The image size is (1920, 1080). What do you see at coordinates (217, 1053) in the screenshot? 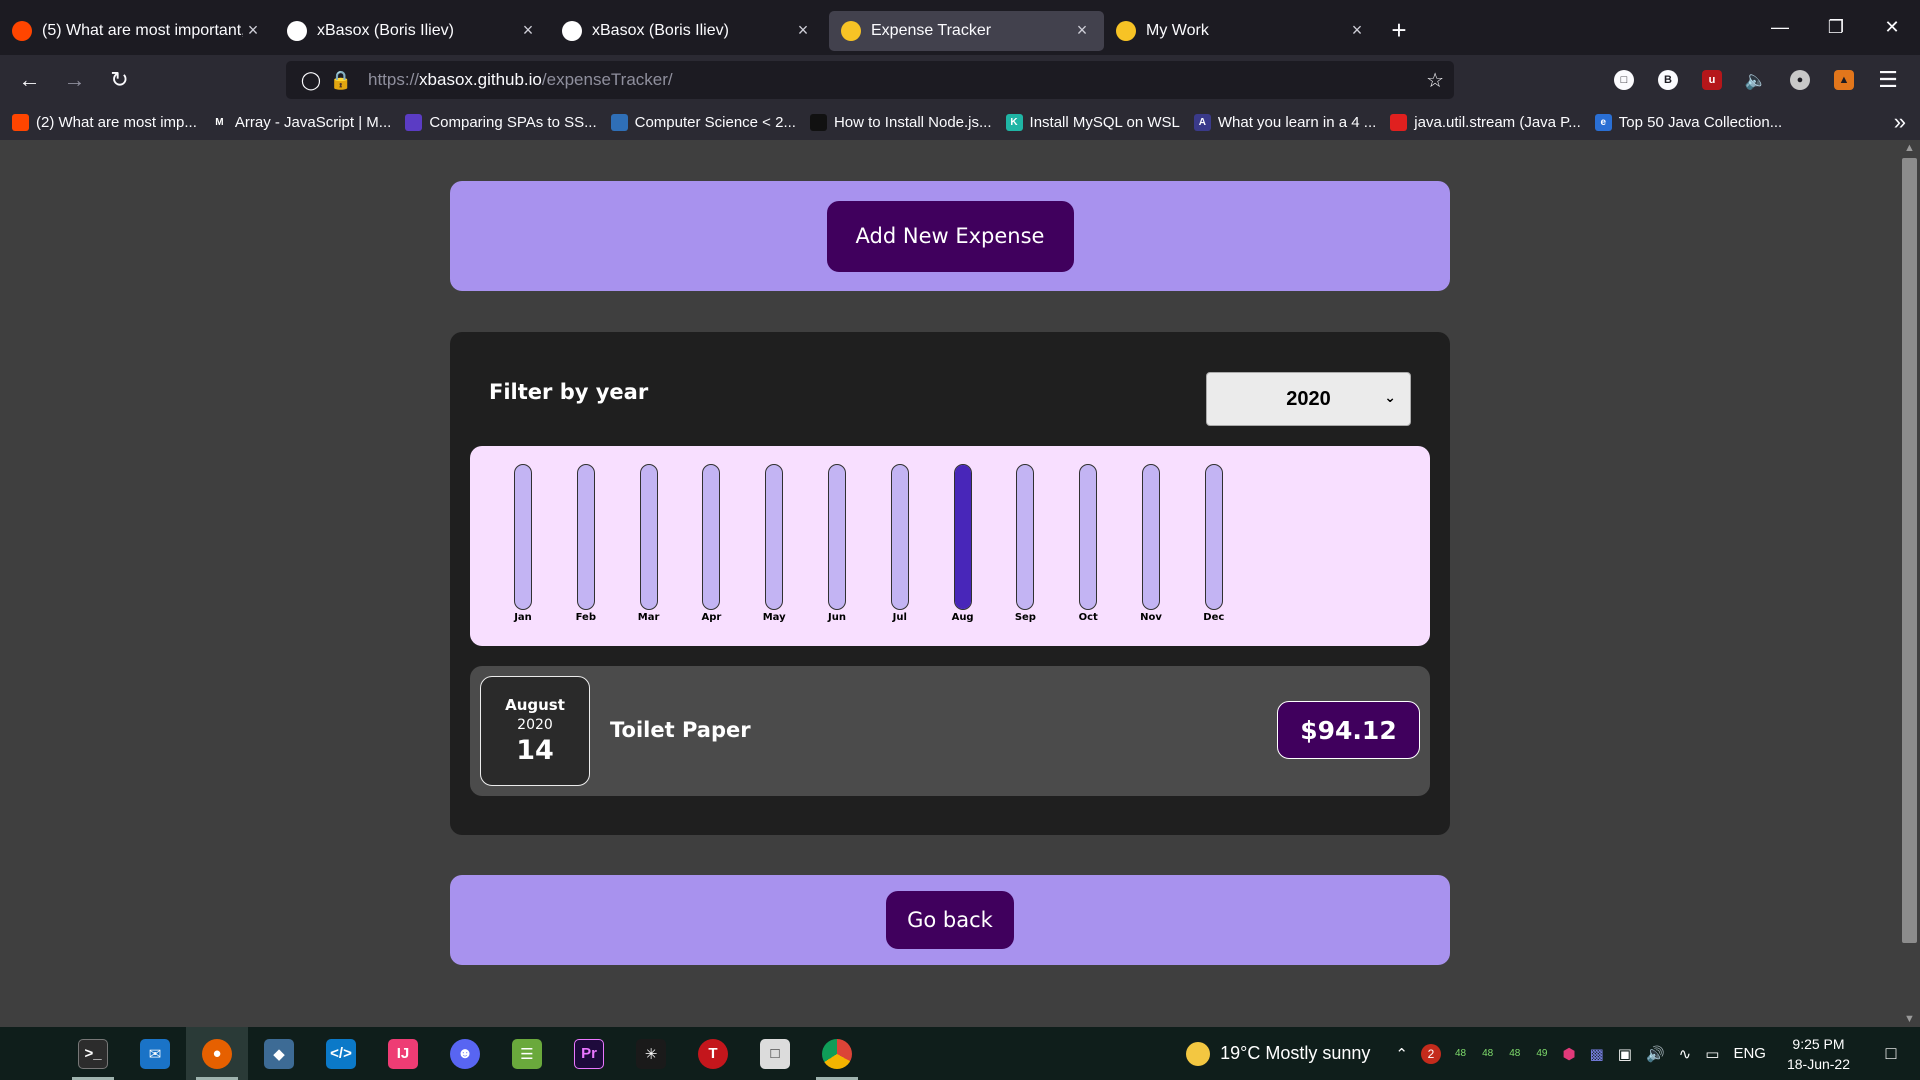
I see `firefox-icon: ●` at bounding box center [217, 1053].